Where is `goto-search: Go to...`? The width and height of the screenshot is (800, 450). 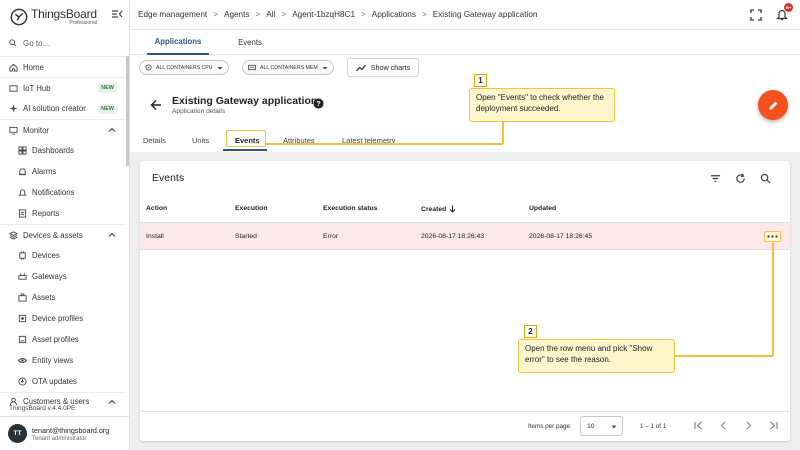 goto-search: Go to... is located at coordinates (64, 43).